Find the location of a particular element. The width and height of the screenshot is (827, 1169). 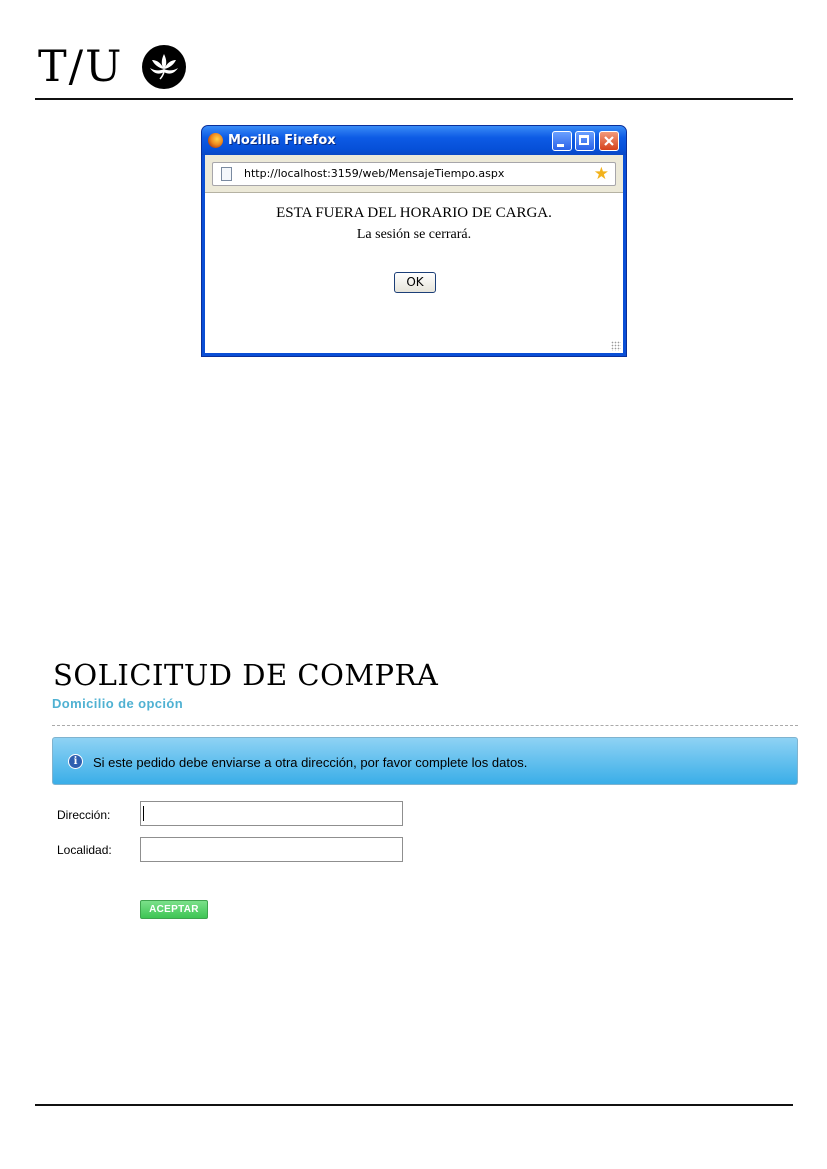

bookmark-star-icon: ★ is located at coordinates (601, 174).